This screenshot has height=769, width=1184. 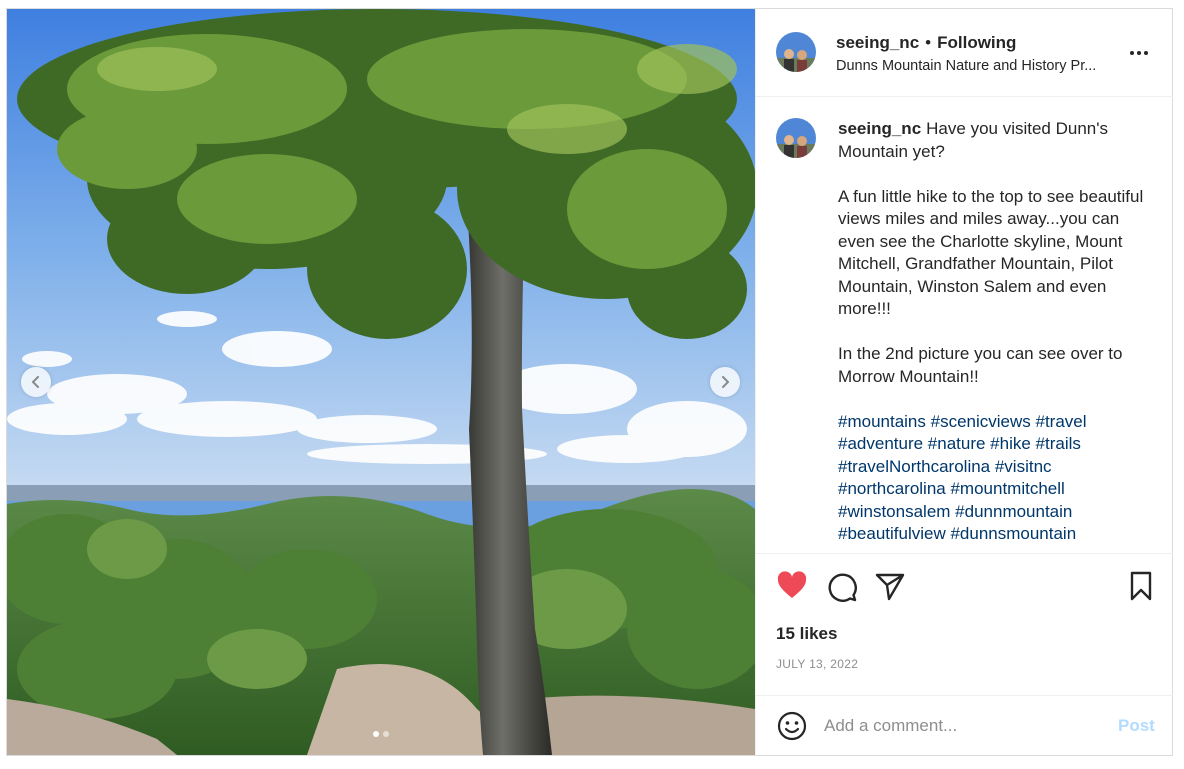 I want to click on share-icon, so click(x=890, y=586).